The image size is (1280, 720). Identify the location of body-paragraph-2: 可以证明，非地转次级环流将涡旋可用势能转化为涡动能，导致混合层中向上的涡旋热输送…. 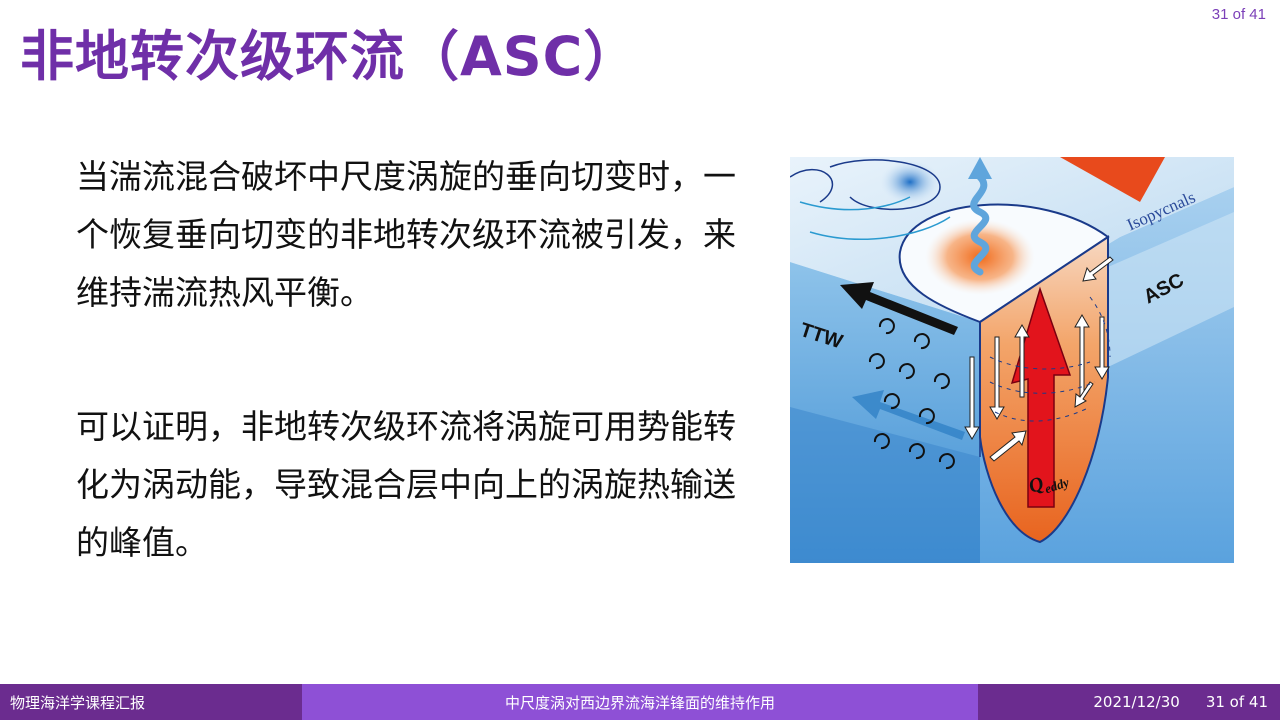
(406, 484).